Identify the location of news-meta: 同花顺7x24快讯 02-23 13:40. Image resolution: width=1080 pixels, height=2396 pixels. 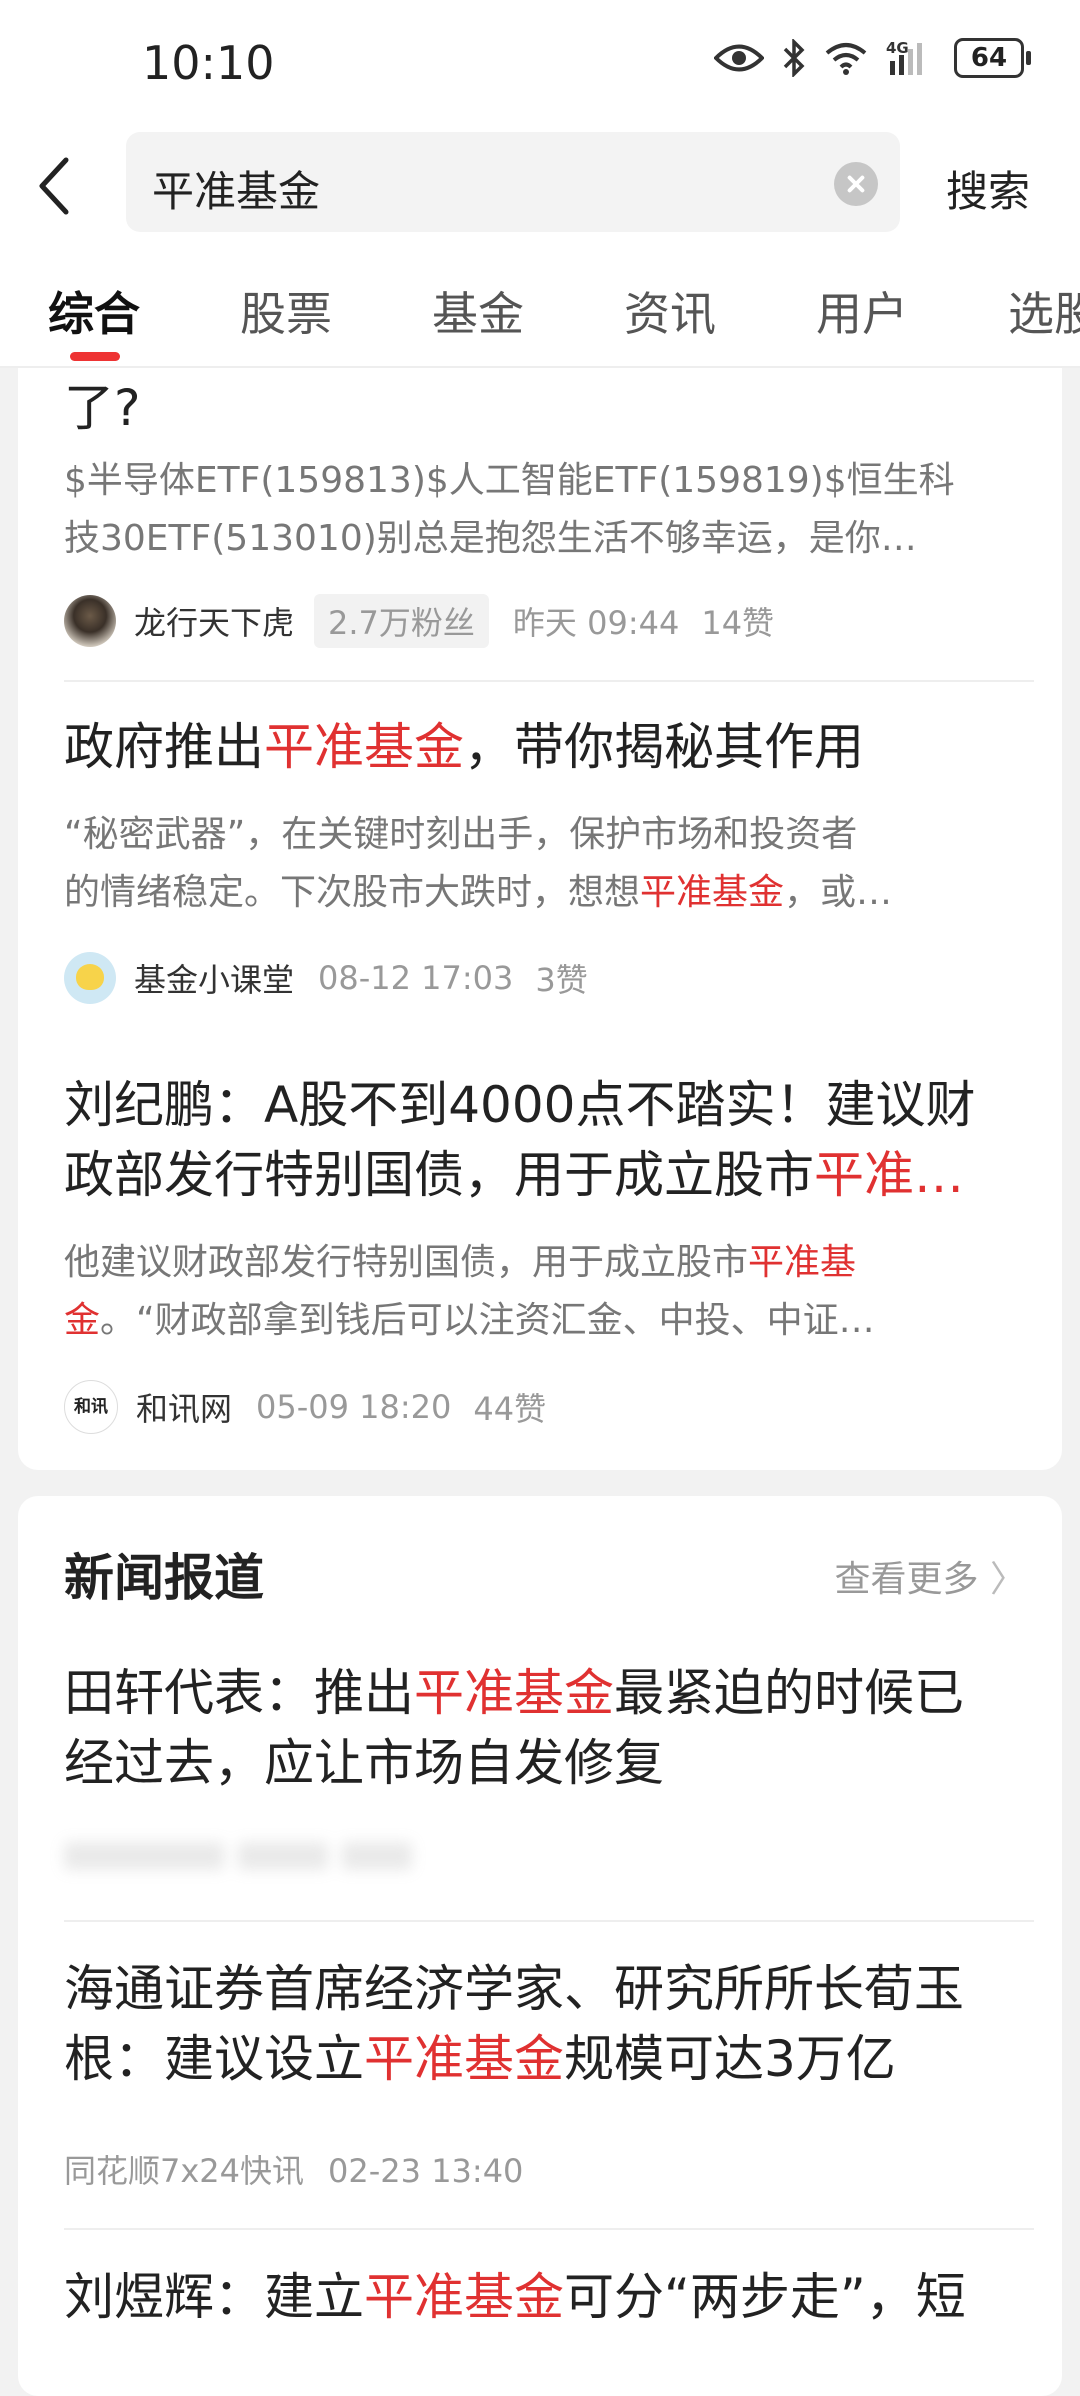
(293, 2169).